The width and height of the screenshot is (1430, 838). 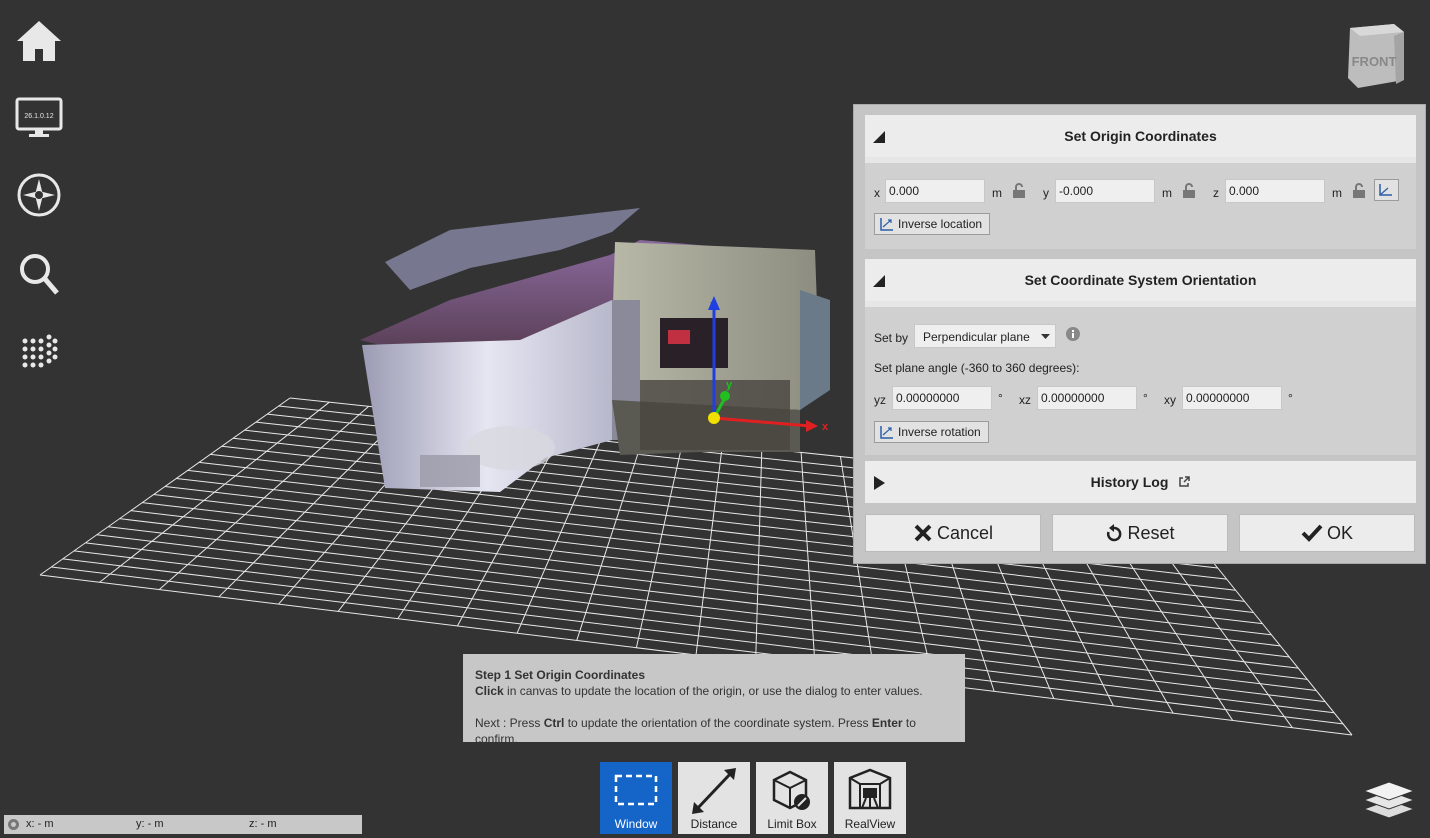 What do you see at coordinates (1389, 799) in the screenshot?
I see `layers-icon` at bounding box center [1389, 799].